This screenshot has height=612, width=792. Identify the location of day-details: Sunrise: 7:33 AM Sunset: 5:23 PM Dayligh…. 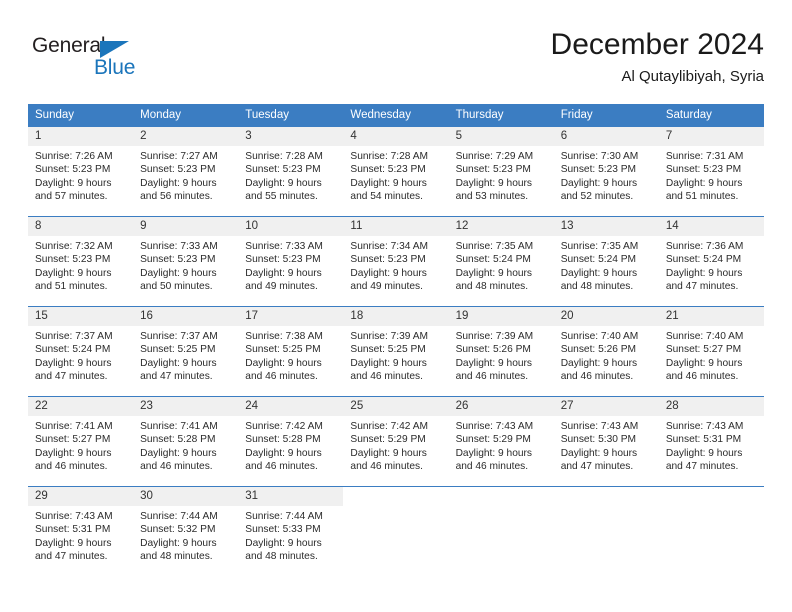
(290, 265).